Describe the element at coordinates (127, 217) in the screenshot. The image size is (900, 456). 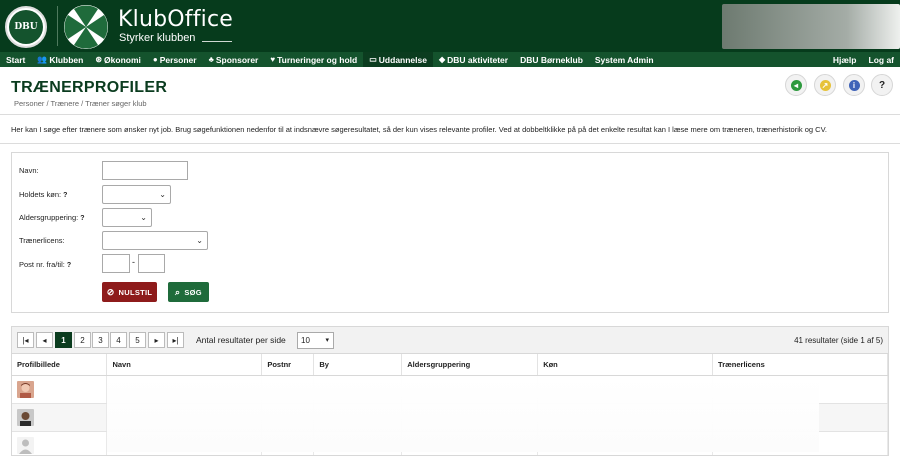
I see `age-group-select: ⌄` at that location.